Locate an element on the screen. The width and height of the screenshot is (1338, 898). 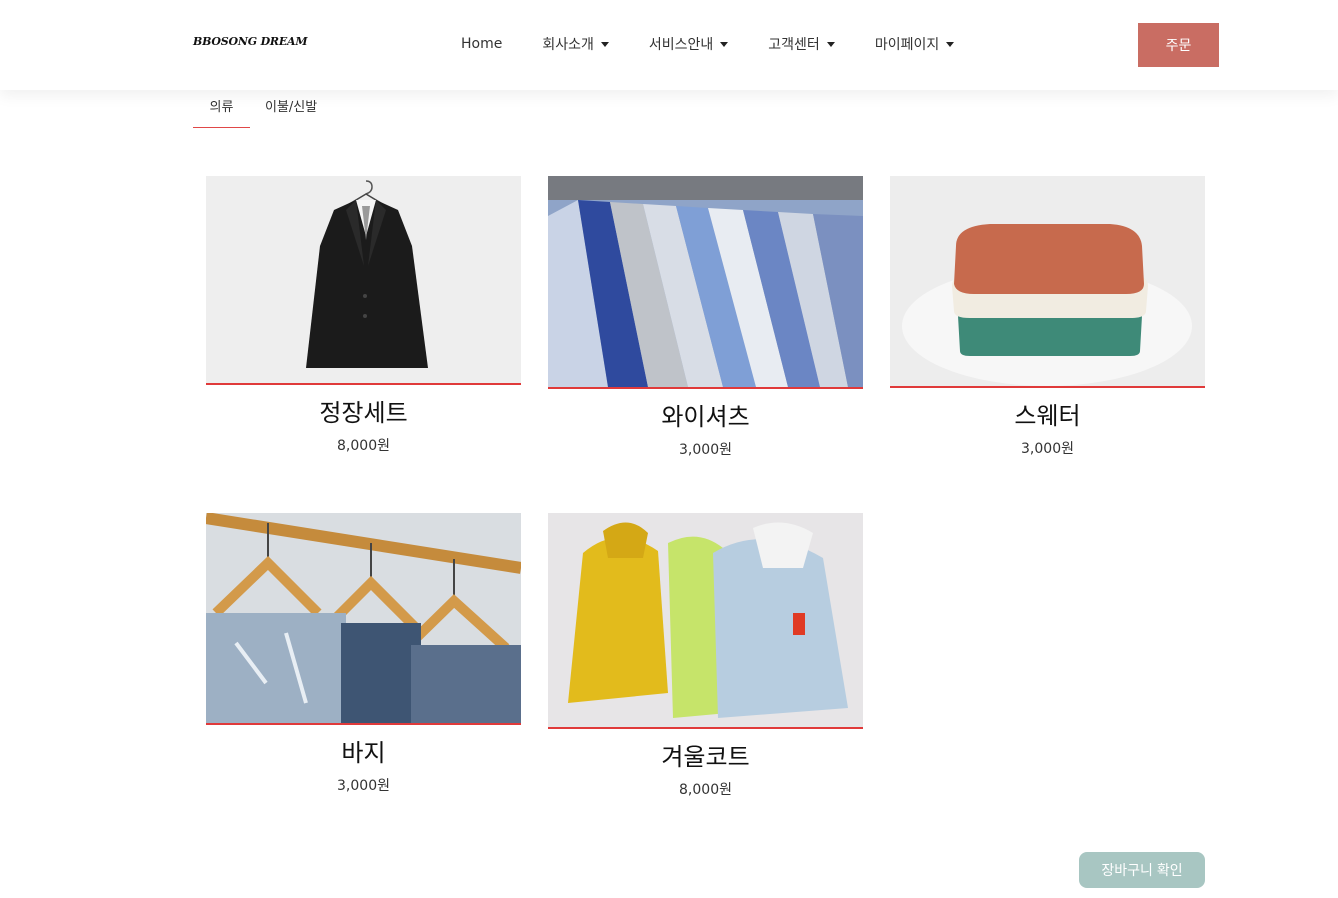
nav-item-support: 고객센터 is located at coordinates (801, 44).